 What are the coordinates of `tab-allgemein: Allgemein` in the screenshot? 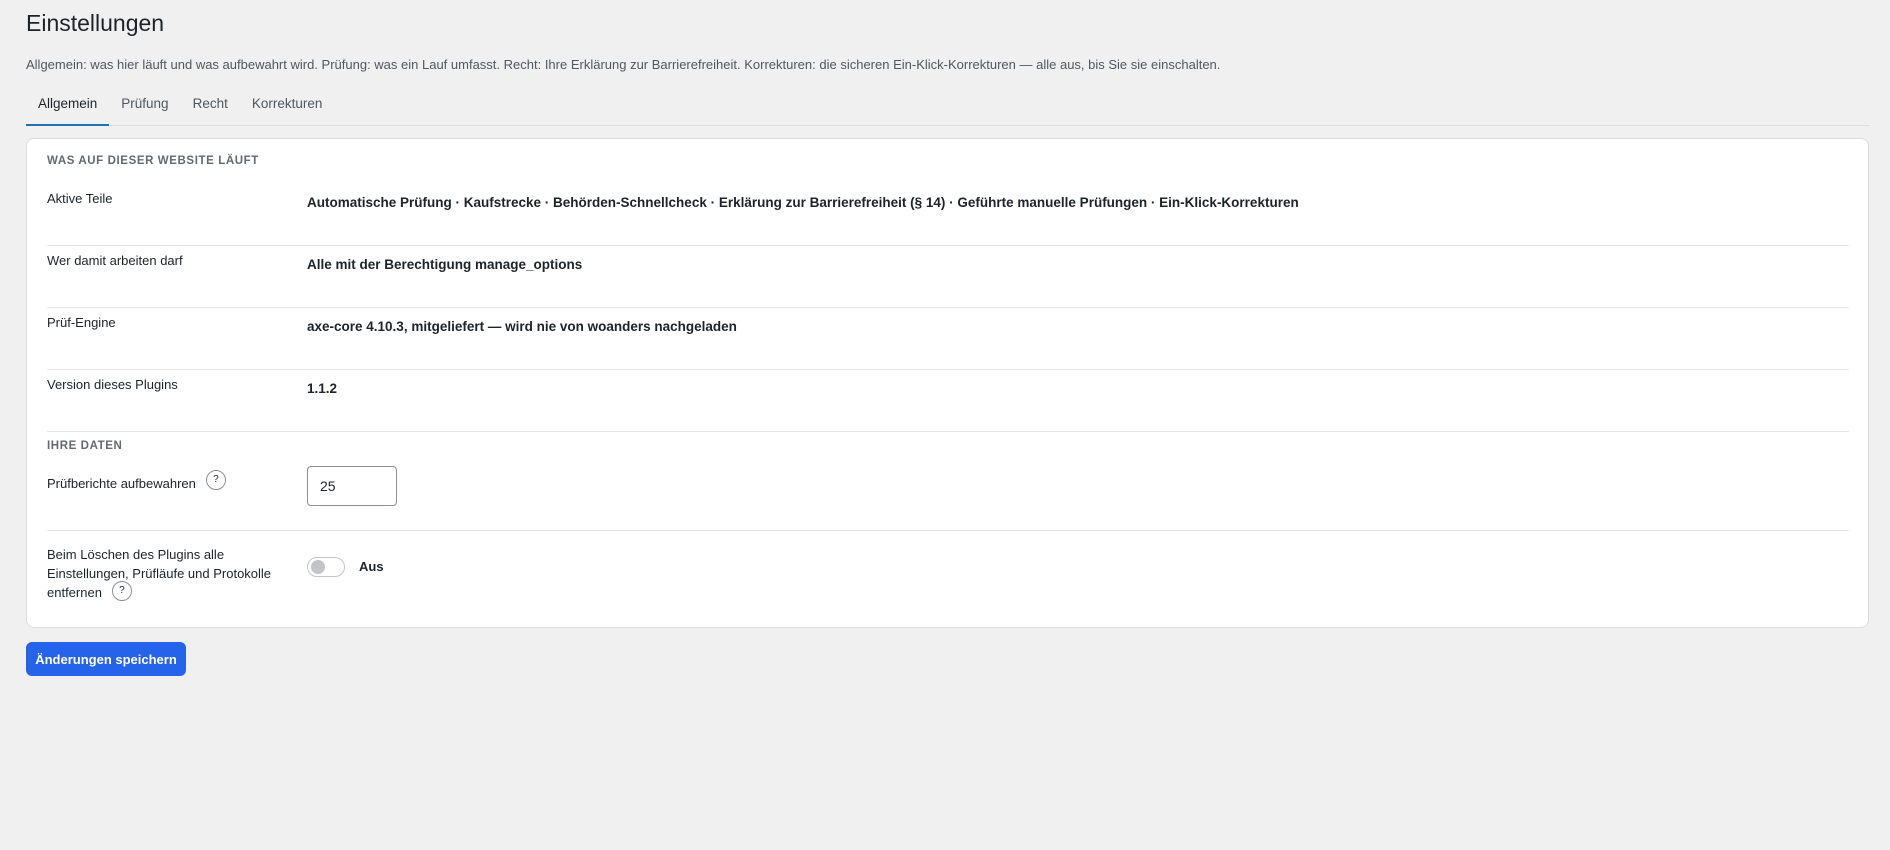 It's located at (68, 106).